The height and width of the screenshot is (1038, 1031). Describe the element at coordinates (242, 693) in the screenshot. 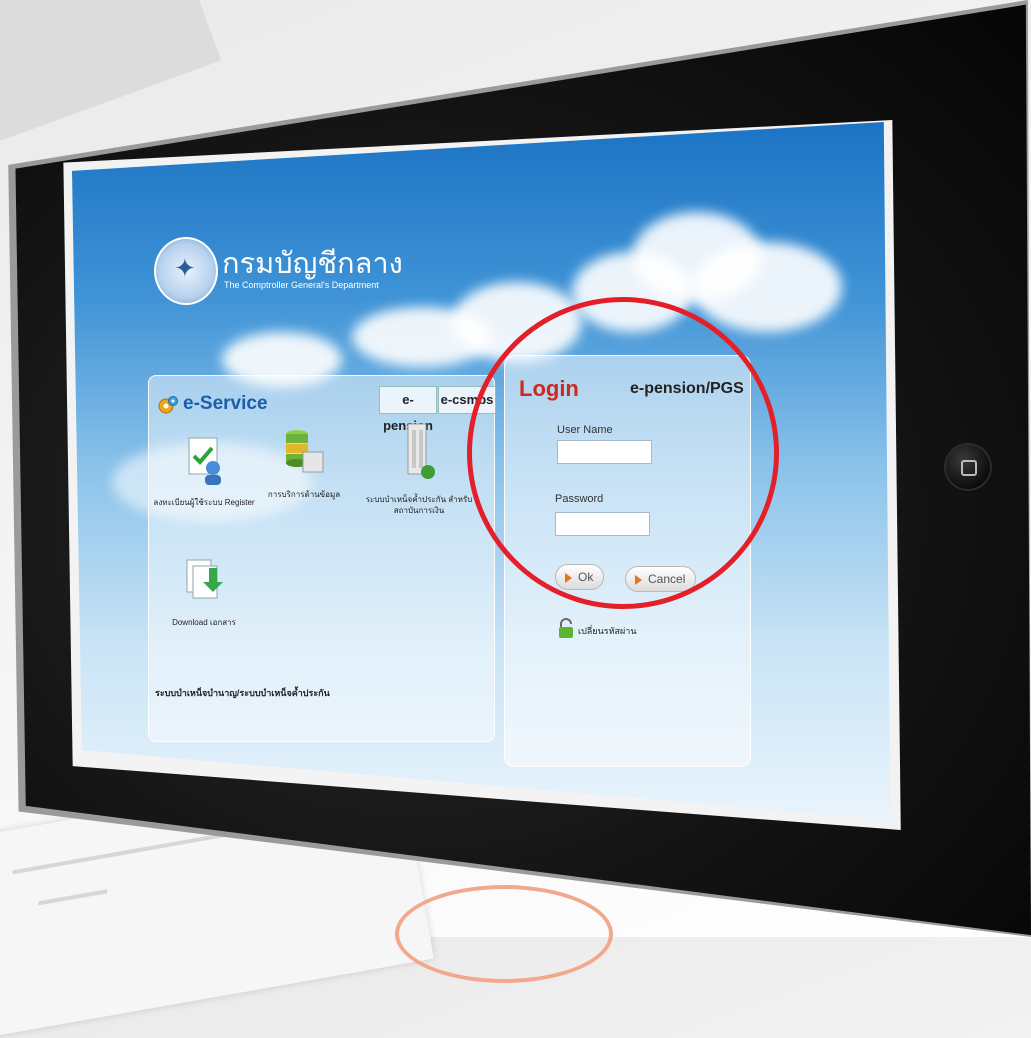

I see `eservice-footer-link: ระบบบำเหน็จบำนาญ/ระบบบำเหน็จค้ำประกัน` at that location.